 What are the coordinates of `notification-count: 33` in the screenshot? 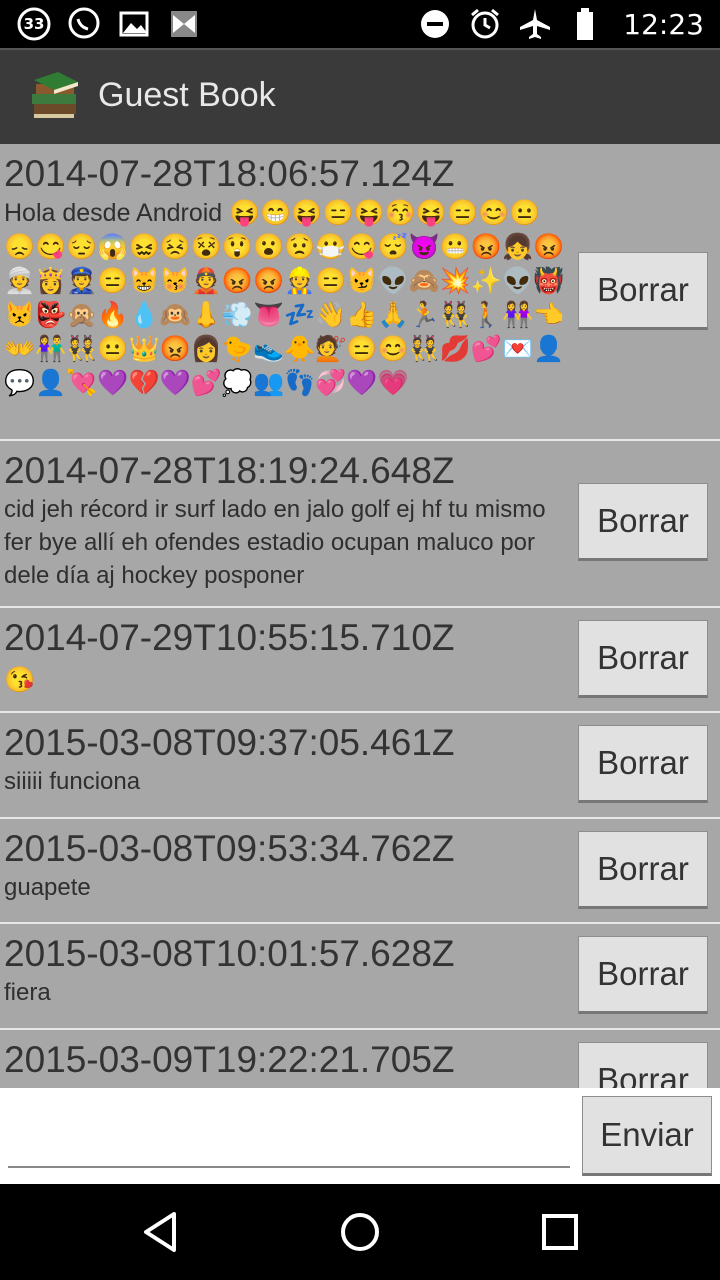 It's located at (34, 24).